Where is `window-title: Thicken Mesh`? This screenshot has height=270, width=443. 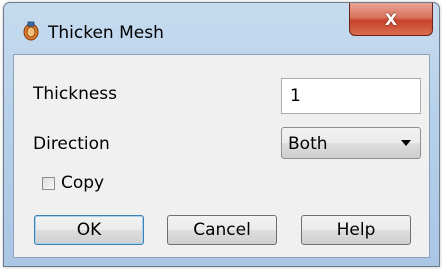
window-title: Thicken Mesh is located at coordinates (106, 33).